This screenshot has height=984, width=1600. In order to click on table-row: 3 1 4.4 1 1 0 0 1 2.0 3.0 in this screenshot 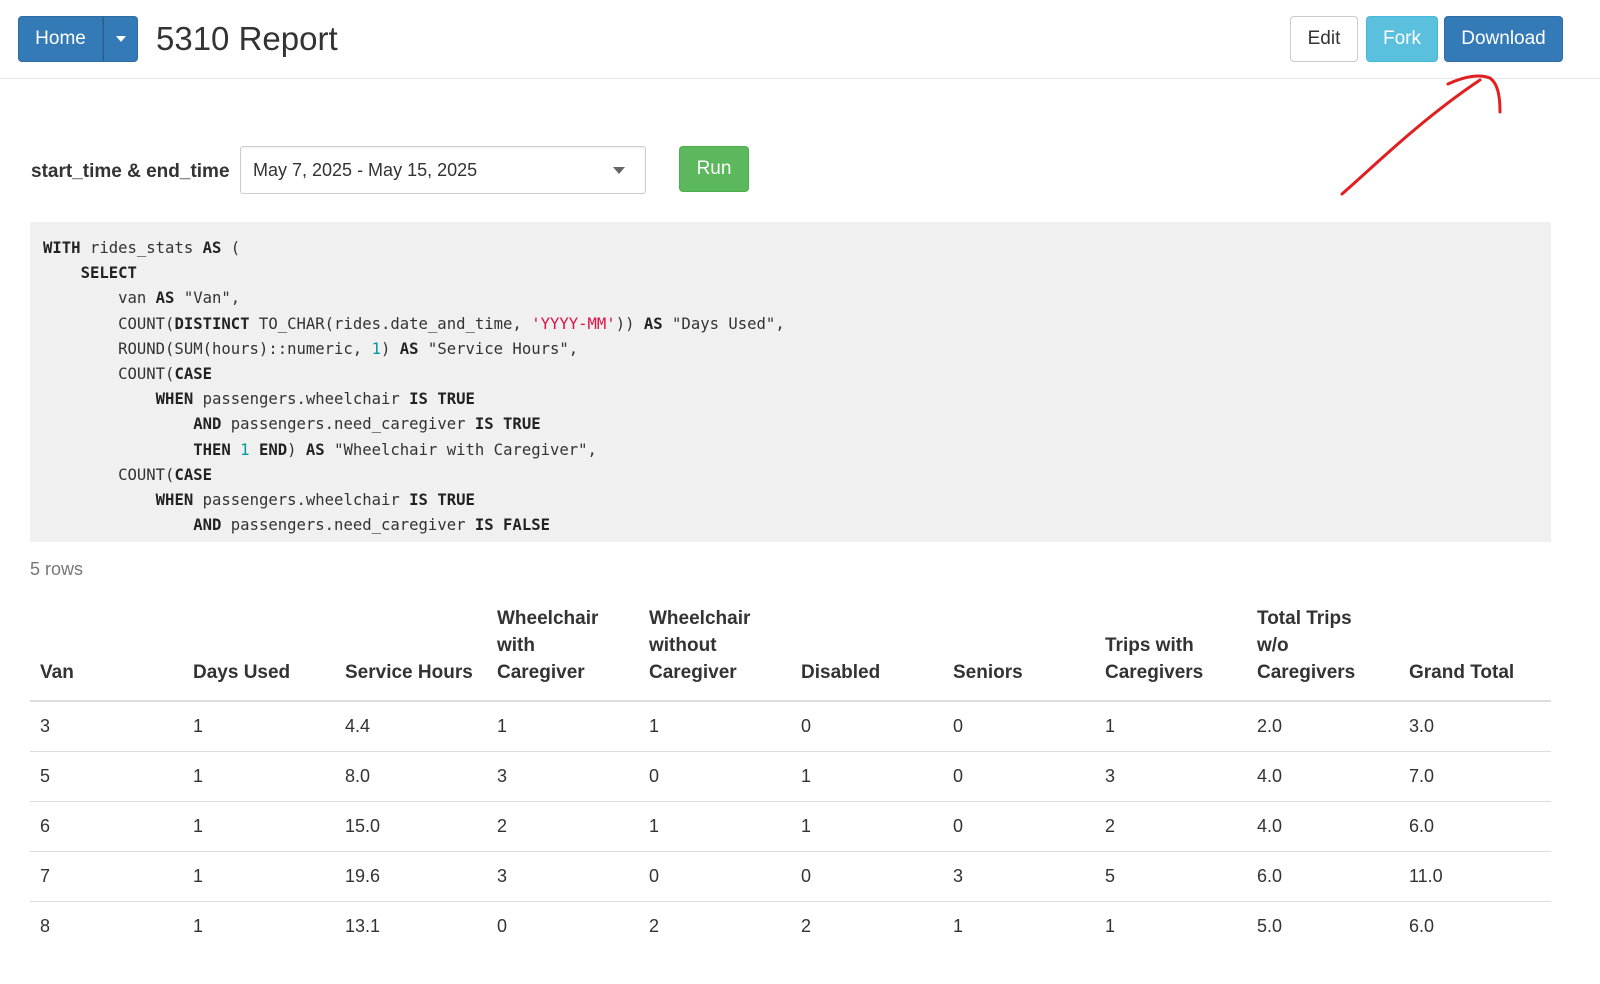, I will do `click(790, 726)`.